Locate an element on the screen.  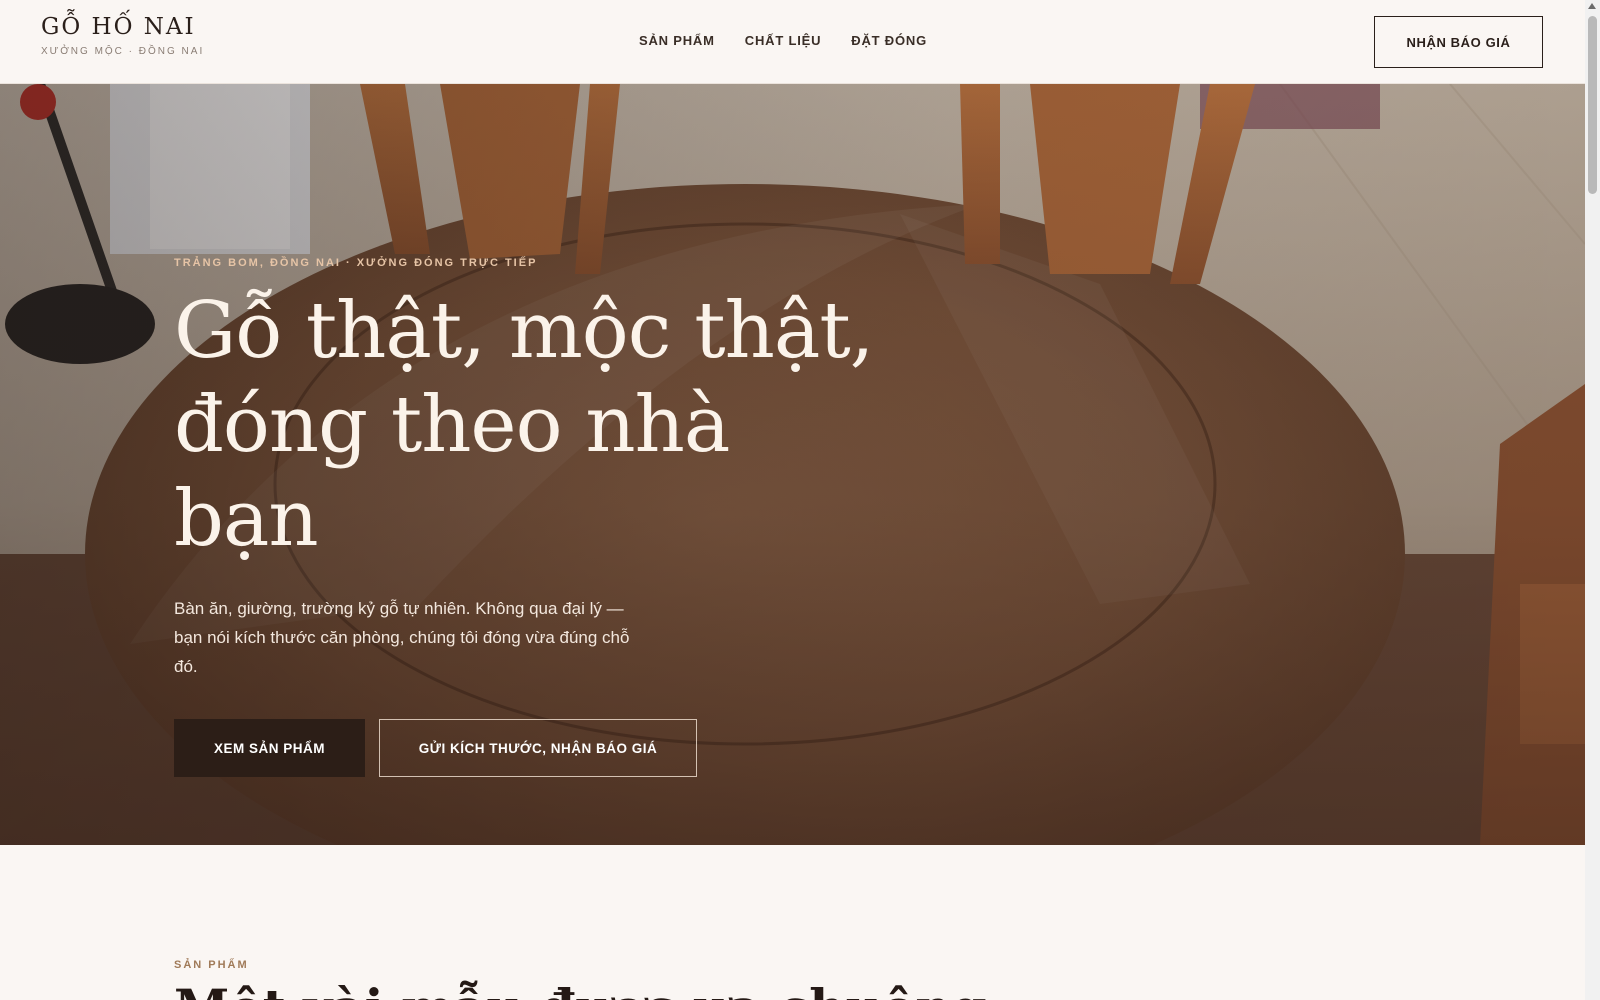
nav-link-materials: CHẤT LIỆU is located at coordinates (783, 41).